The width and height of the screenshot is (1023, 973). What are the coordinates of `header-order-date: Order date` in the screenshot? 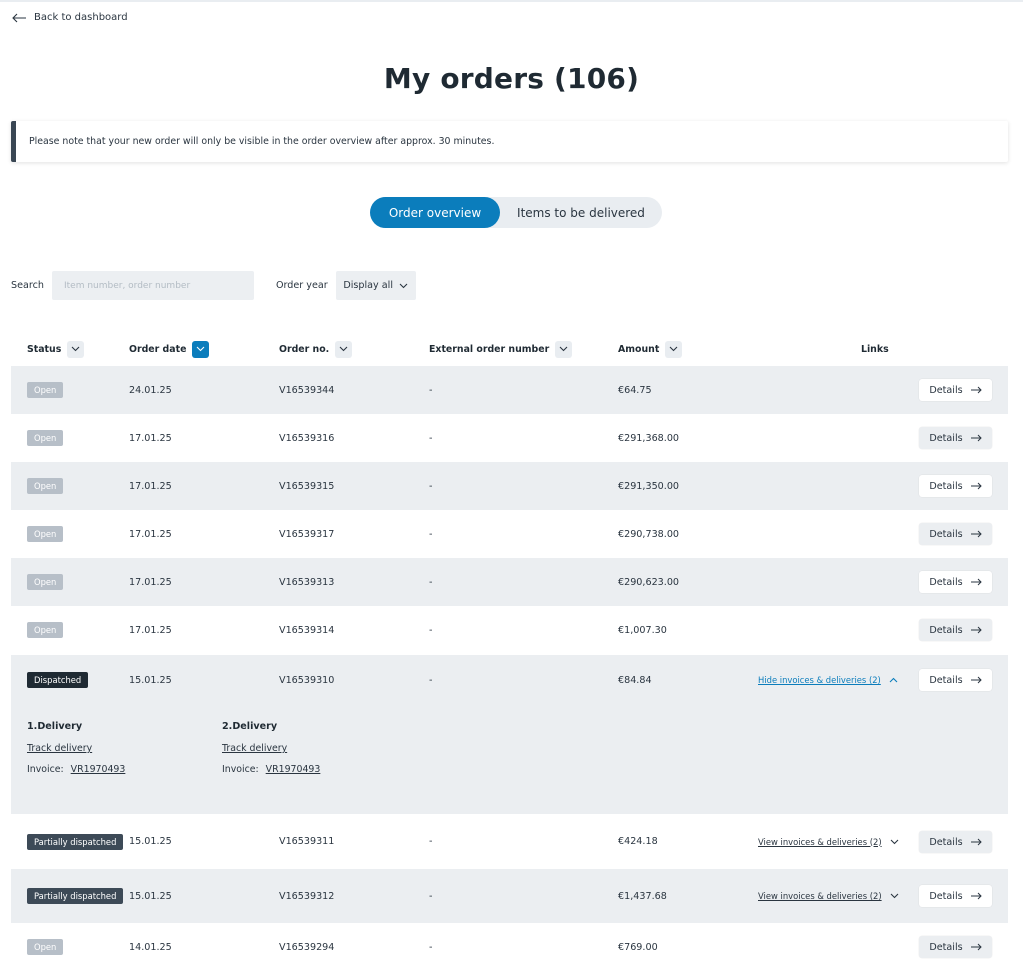 It's located at (169, 349).